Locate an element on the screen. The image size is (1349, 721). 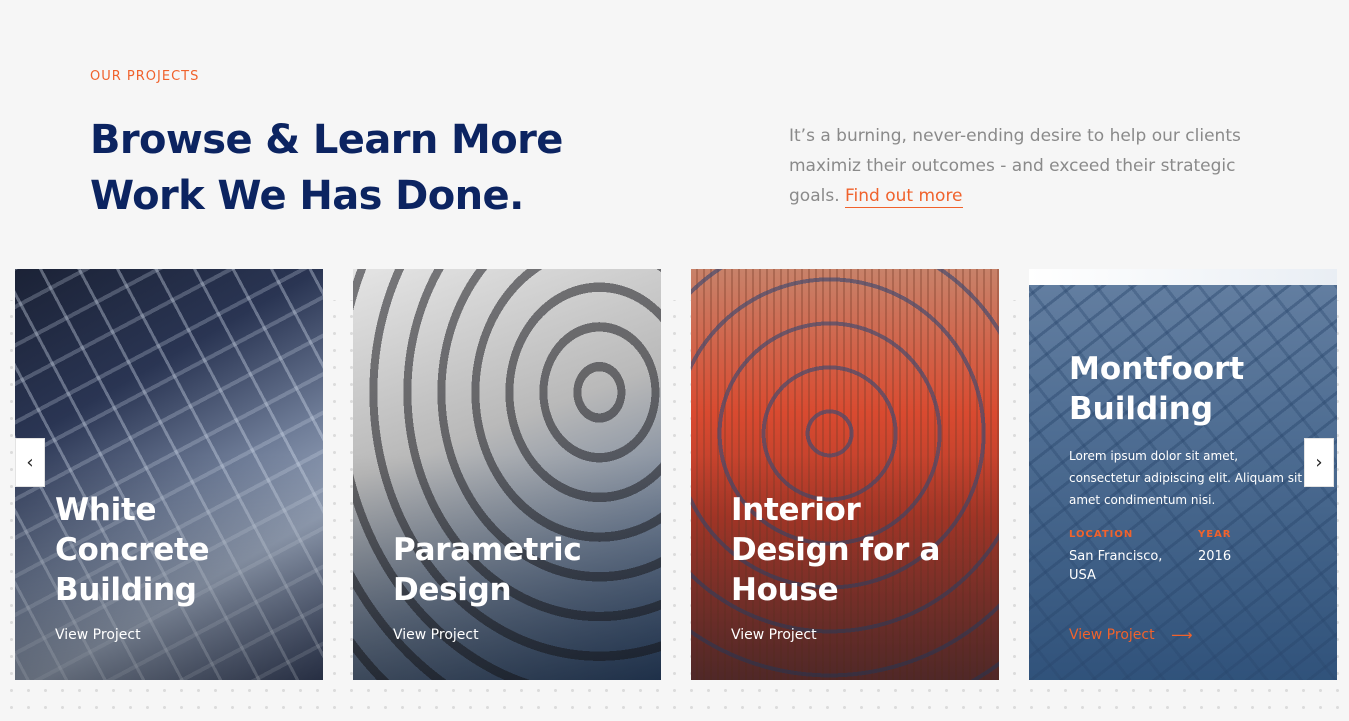
intro-line-3: goals. Find out more is located at coordinates (1024, 196).